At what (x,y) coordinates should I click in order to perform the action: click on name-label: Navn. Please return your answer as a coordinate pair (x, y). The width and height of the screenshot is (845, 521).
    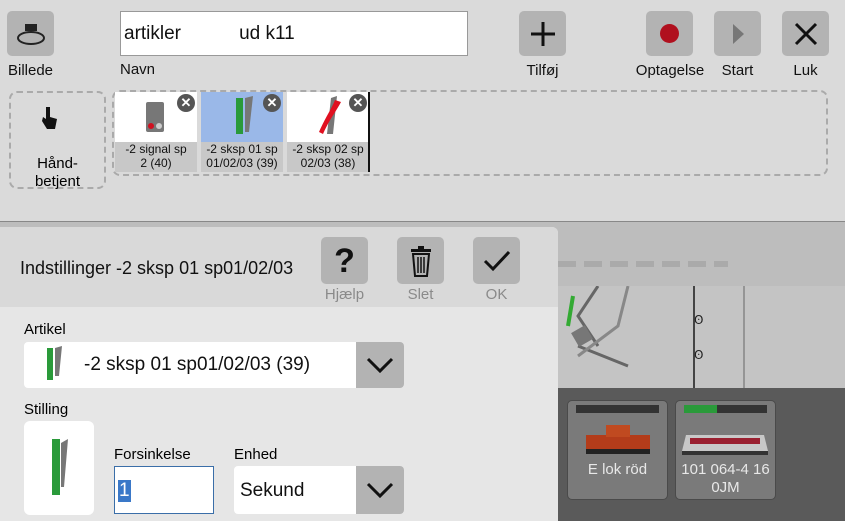
    Looking at the image, I should click on (138, 69).